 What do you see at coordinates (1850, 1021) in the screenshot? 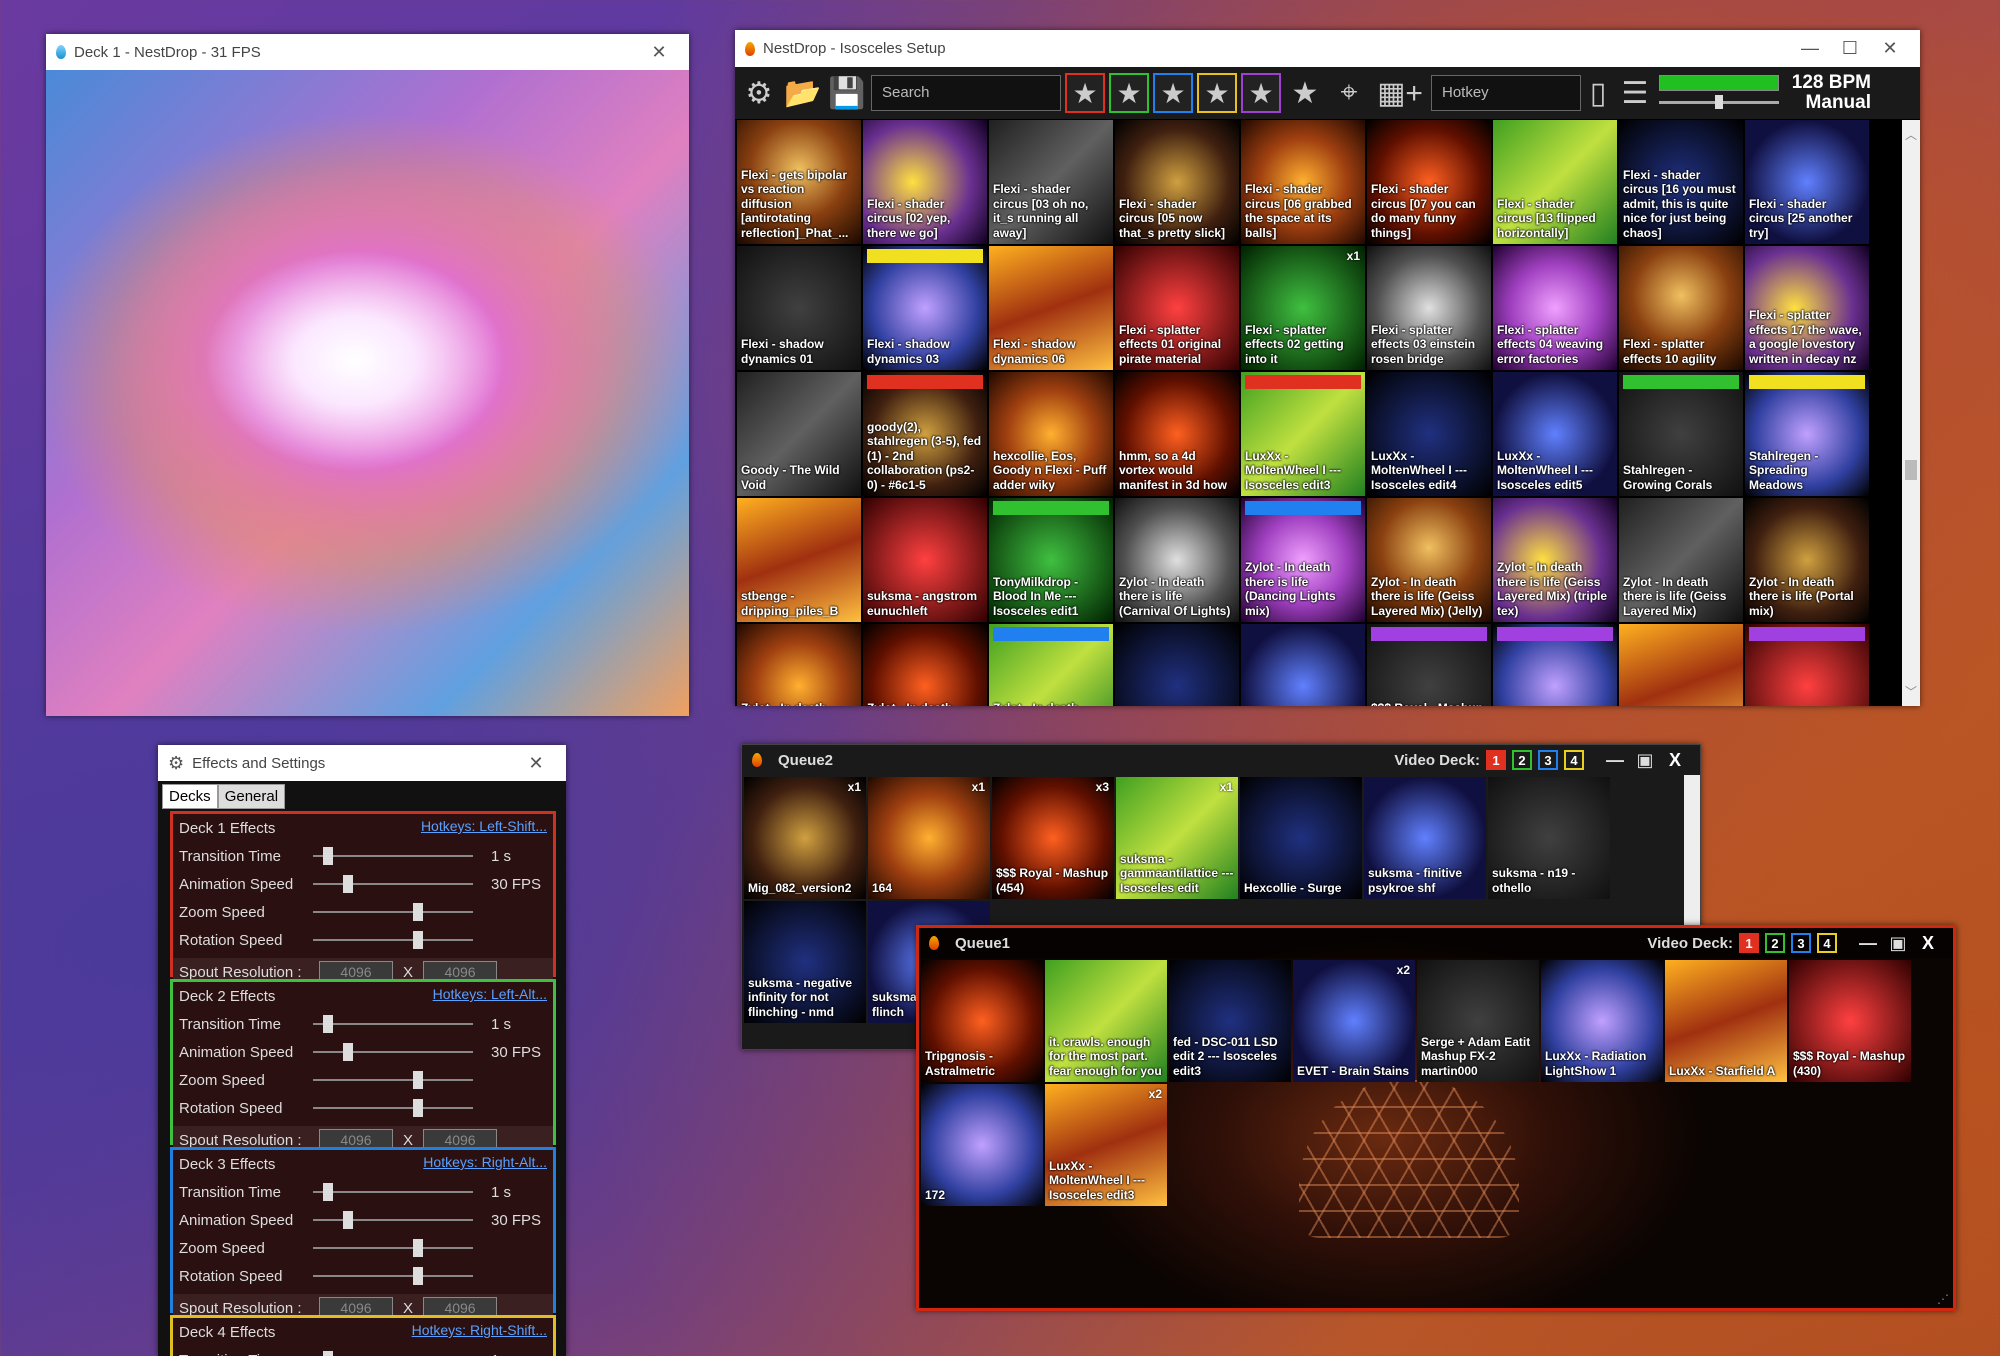
I see `preset-tile: $$$ Royal - Mashup (430)` at bounding box center [1850, 1021].